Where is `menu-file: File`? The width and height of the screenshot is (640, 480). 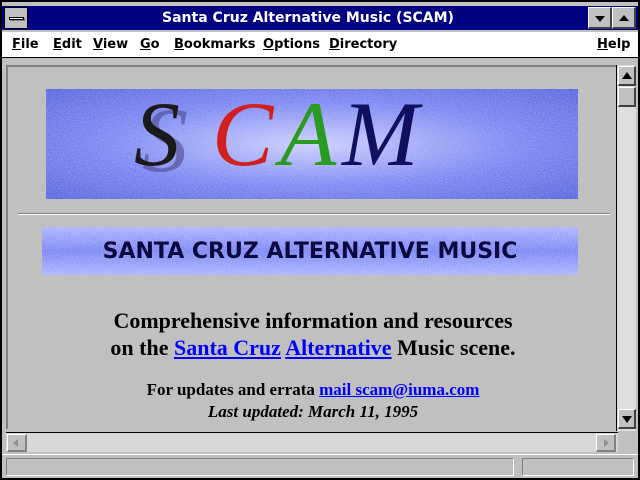
menu-file: File is located at coordinates (25, 44).